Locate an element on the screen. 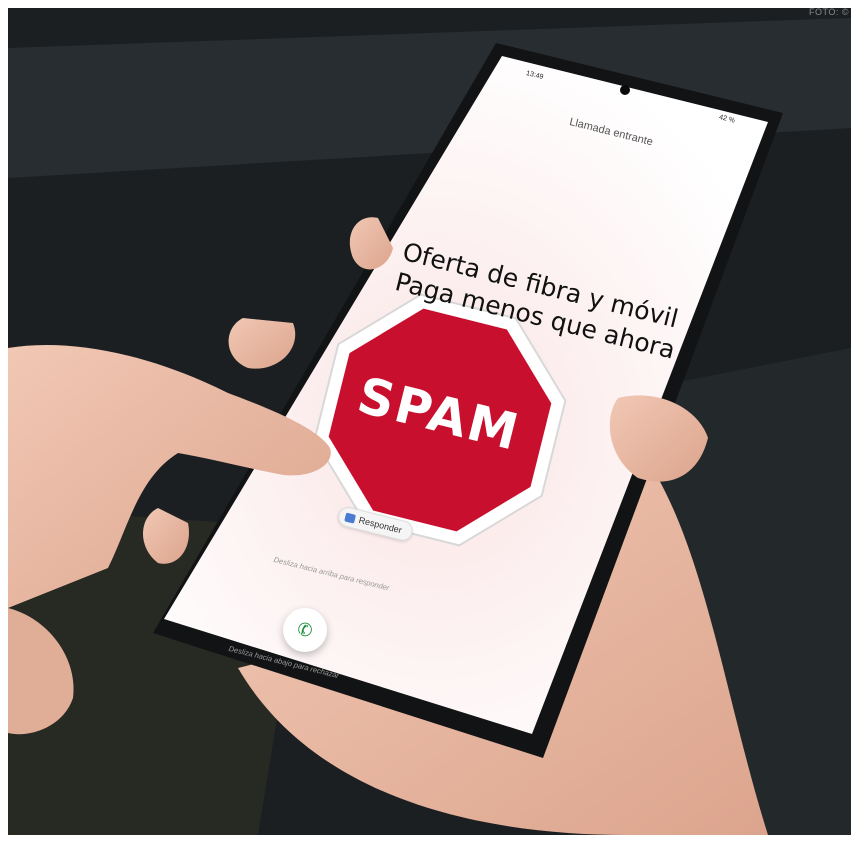 The width and height of the screenshot is (859, 843). phone-icon: ✆ is located at coordinates (305, 629).